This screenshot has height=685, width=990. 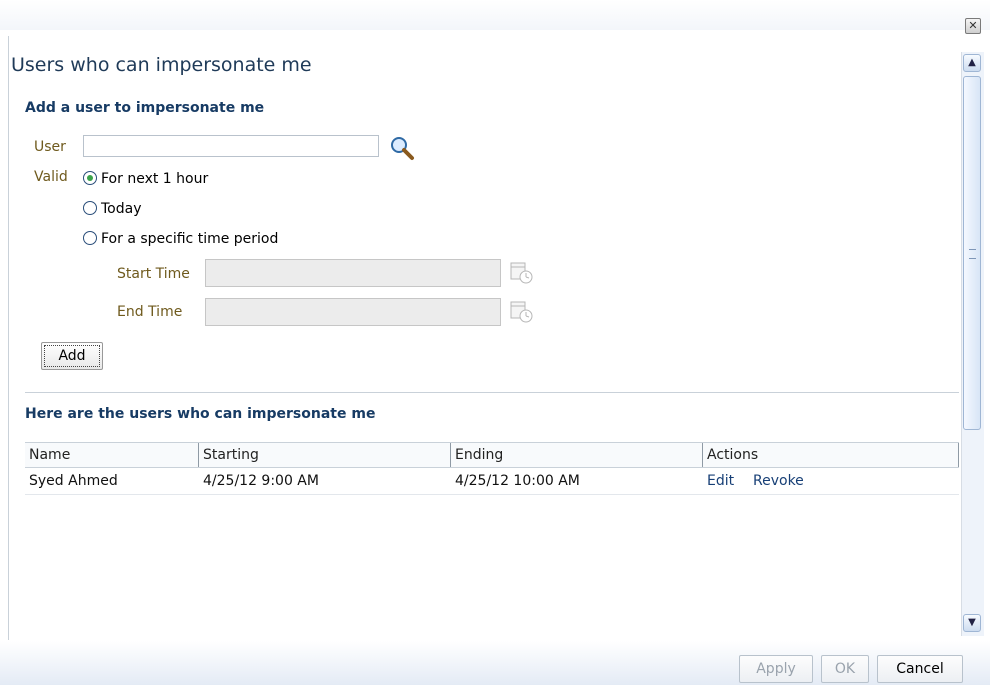 What do you see at coordinates (155, 179) in the screenshot?
I see `radio-next-hour-label: For next 1 hour` at bounding box center [155, 179].